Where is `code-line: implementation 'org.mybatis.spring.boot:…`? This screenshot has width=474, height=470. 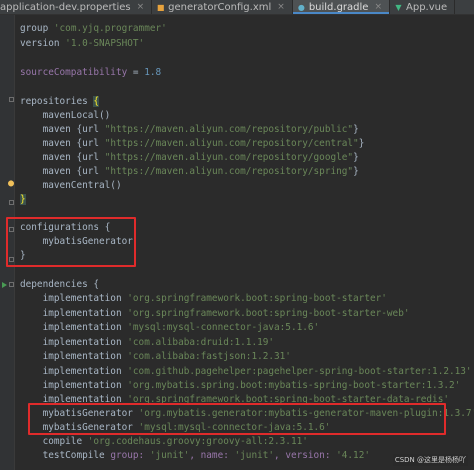 code-line: implementation 'org.mybatis.spring.boot:… is located at coordinates (251, 385).